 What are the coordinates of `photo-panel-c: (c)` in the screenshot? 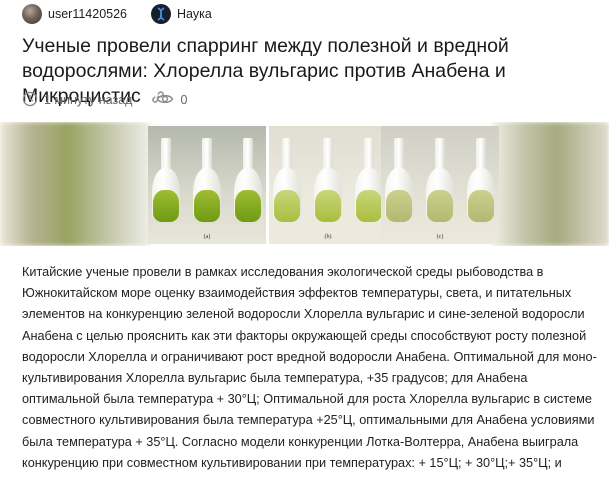 It's located at (440, 185).